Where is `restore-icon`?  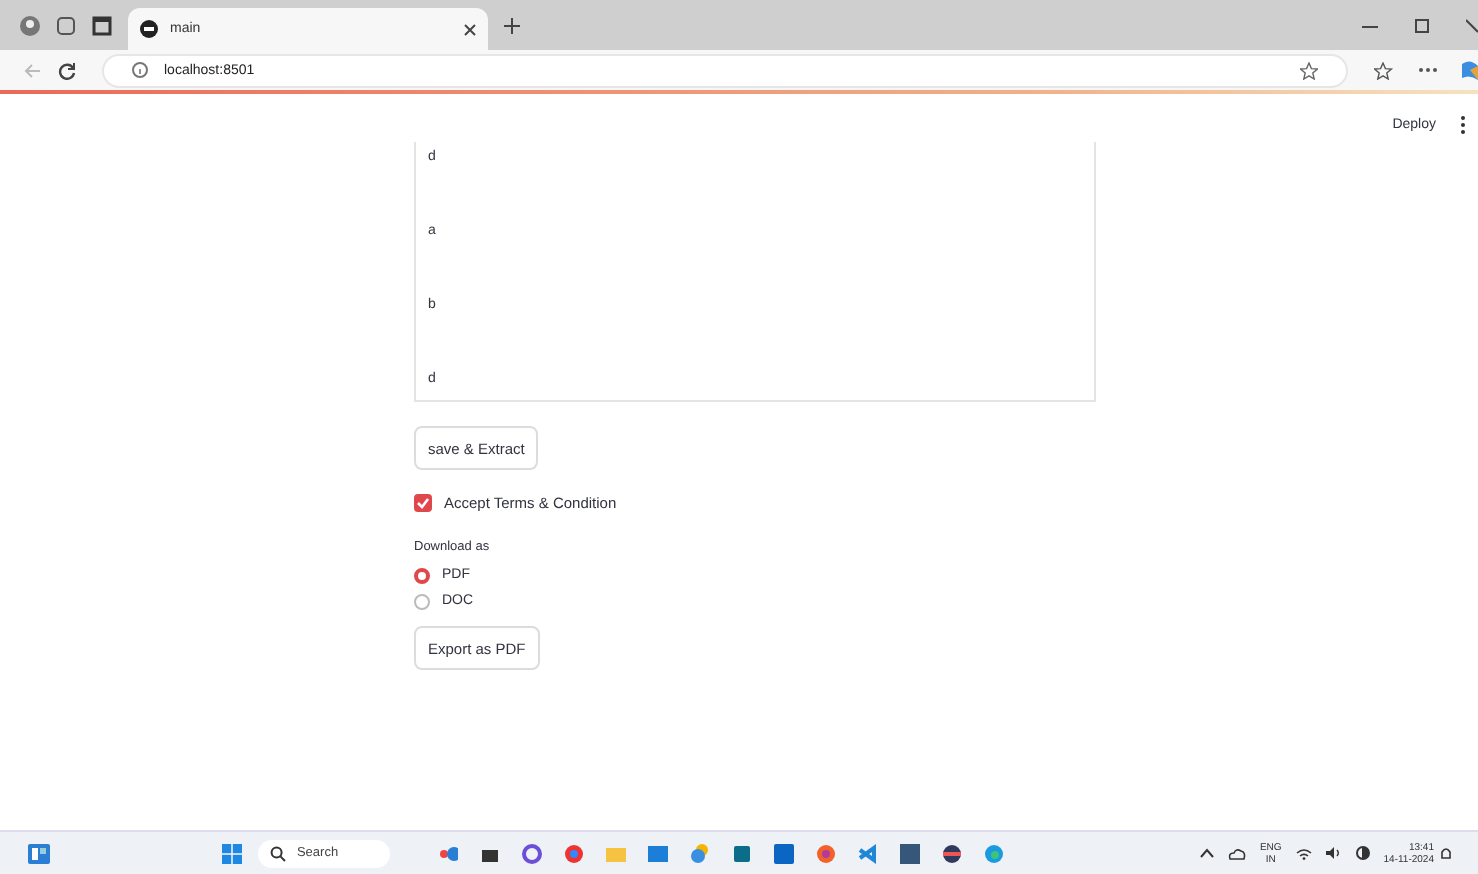 restore-icon is located at coordinates (1422, 25).